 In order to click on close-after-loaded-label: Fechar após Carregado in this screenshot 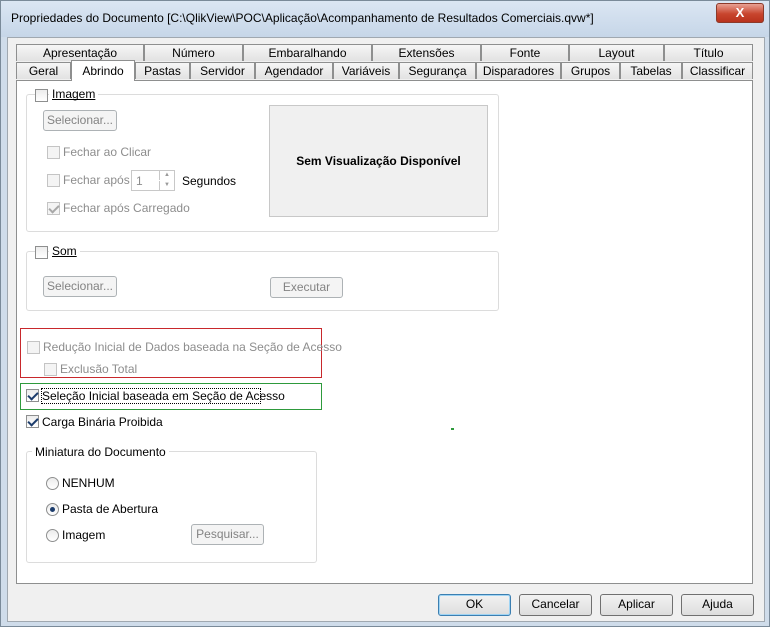, I will do `click(126, 208)`.